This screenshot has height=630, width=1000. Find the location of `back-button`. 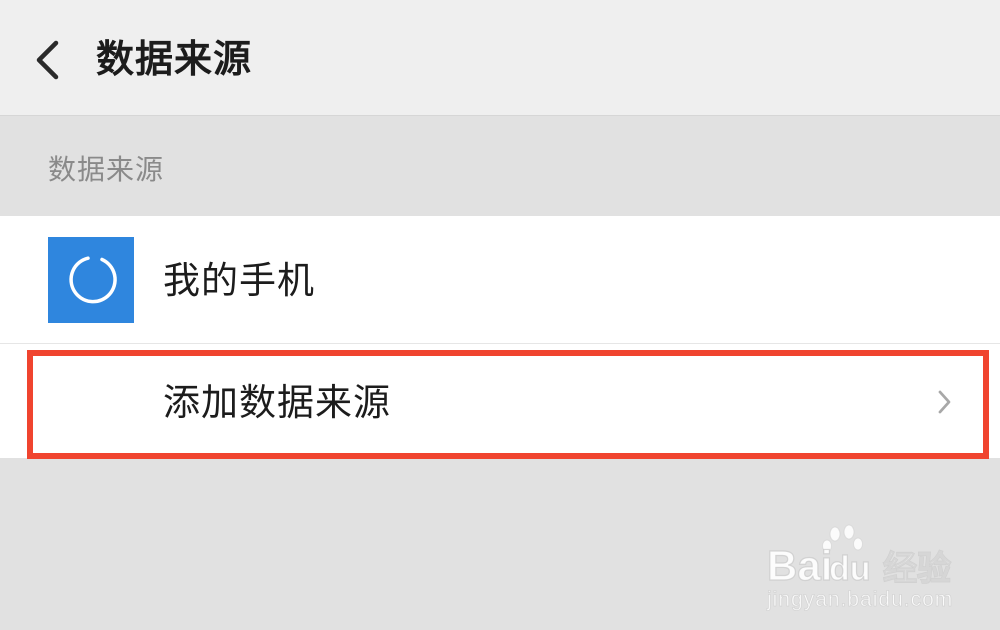

back-button is located at coordinates (47, 60).